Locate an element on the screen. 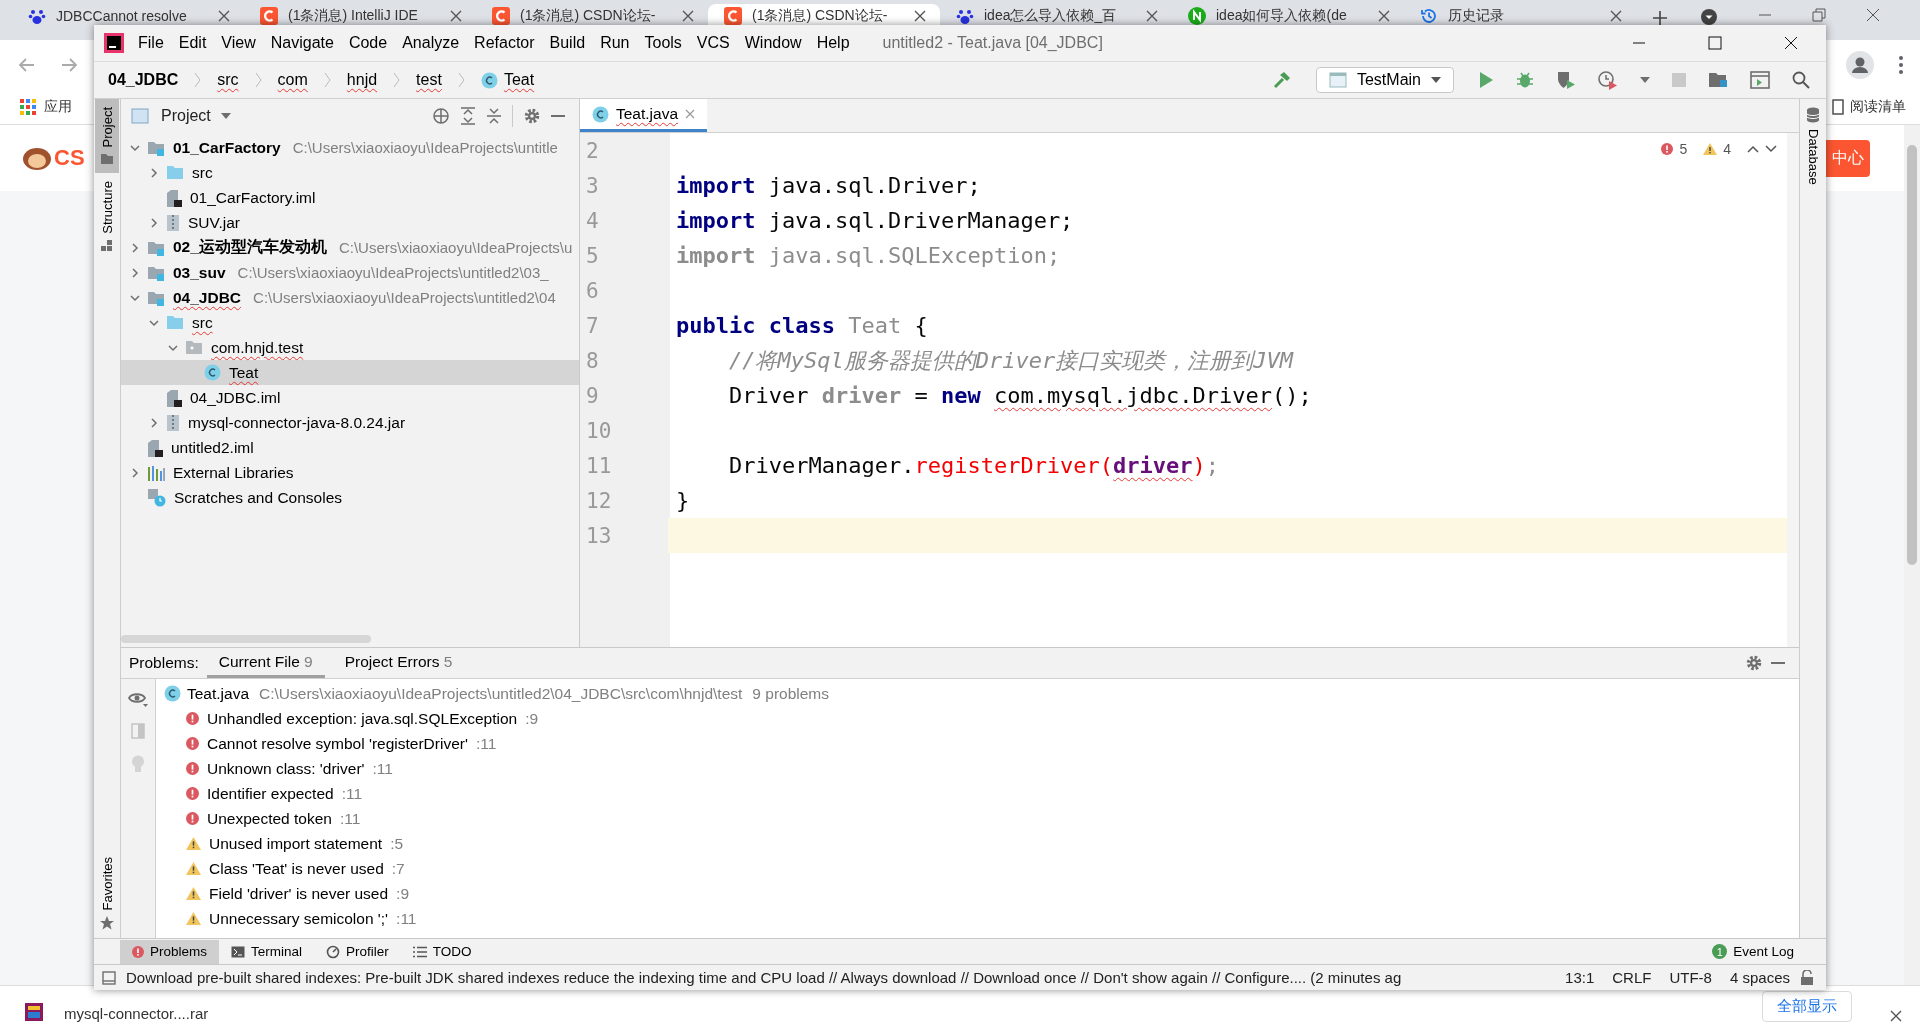 The width and height of the screenshot is (1920, 1030). menu-item: View is located at coordinates (238, 43).